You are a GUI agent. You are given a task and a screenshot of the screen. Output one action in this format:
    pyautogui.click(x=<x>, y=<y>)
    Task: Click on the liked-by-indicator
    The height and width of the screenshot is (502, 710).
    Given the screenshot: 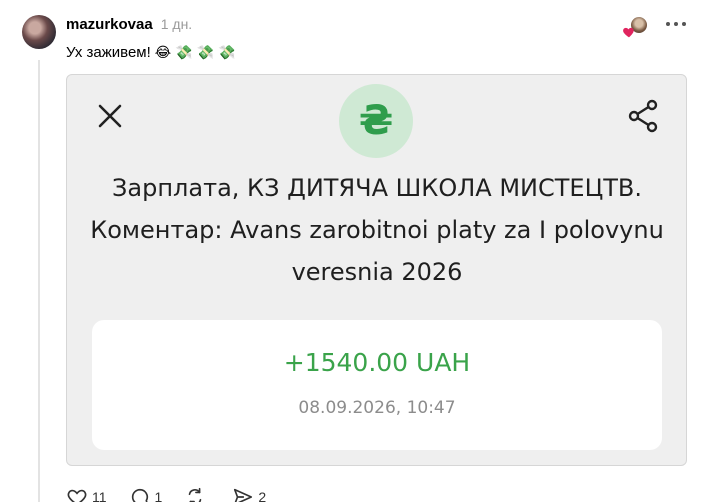 What is the action you would take?
    pyautogui.click(x=635, y=27)
    